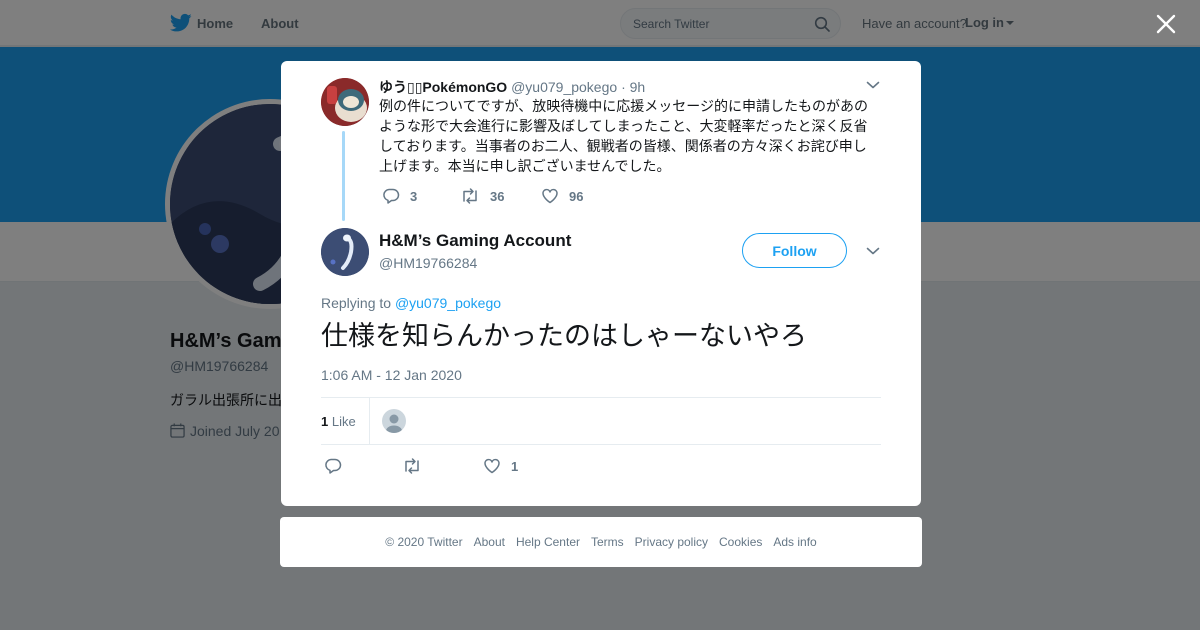 The height and width of the screenshot is (630, 1200). What do you see at coordinates (562, 196) in the screenshot?
I see `parent-like-button: 96` at bounding box center [562, 196].